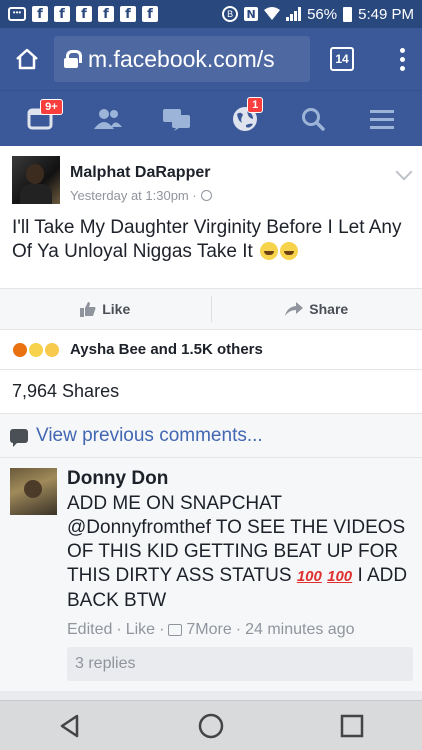 Image resolution: width=422 pixels, height=750 pixels. I want to click on share-label: Share, so click(329, 309).